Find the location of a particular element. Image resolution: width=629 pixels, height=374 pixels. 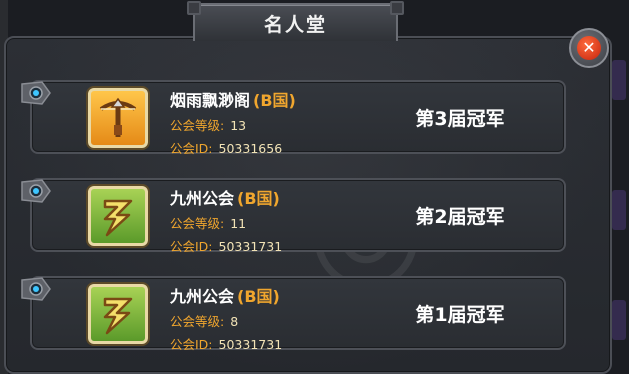

guild-id-line: 公会ID: 50331656 is located at coordinates (233, 147).